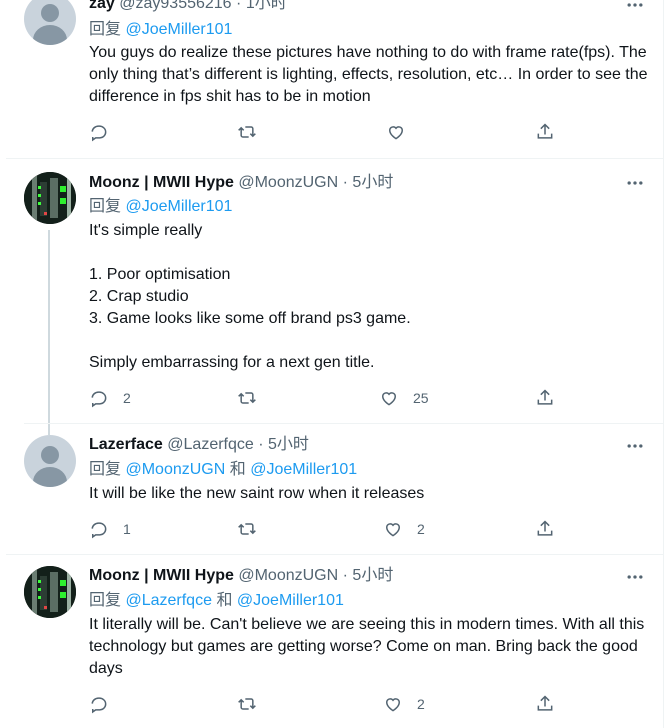  Describe the element at coordinates (329, 132) in the screenshot. I see `tweet-actions` at that location.